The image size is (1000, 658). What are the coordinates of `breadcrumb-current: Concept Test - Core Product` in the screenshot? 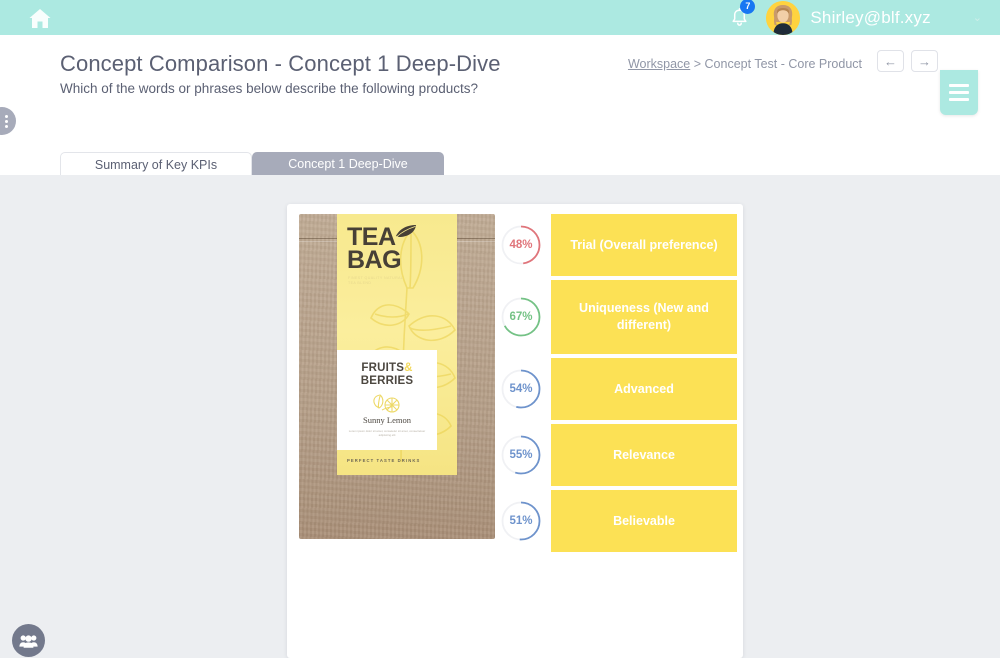 It's located at (783, 64).